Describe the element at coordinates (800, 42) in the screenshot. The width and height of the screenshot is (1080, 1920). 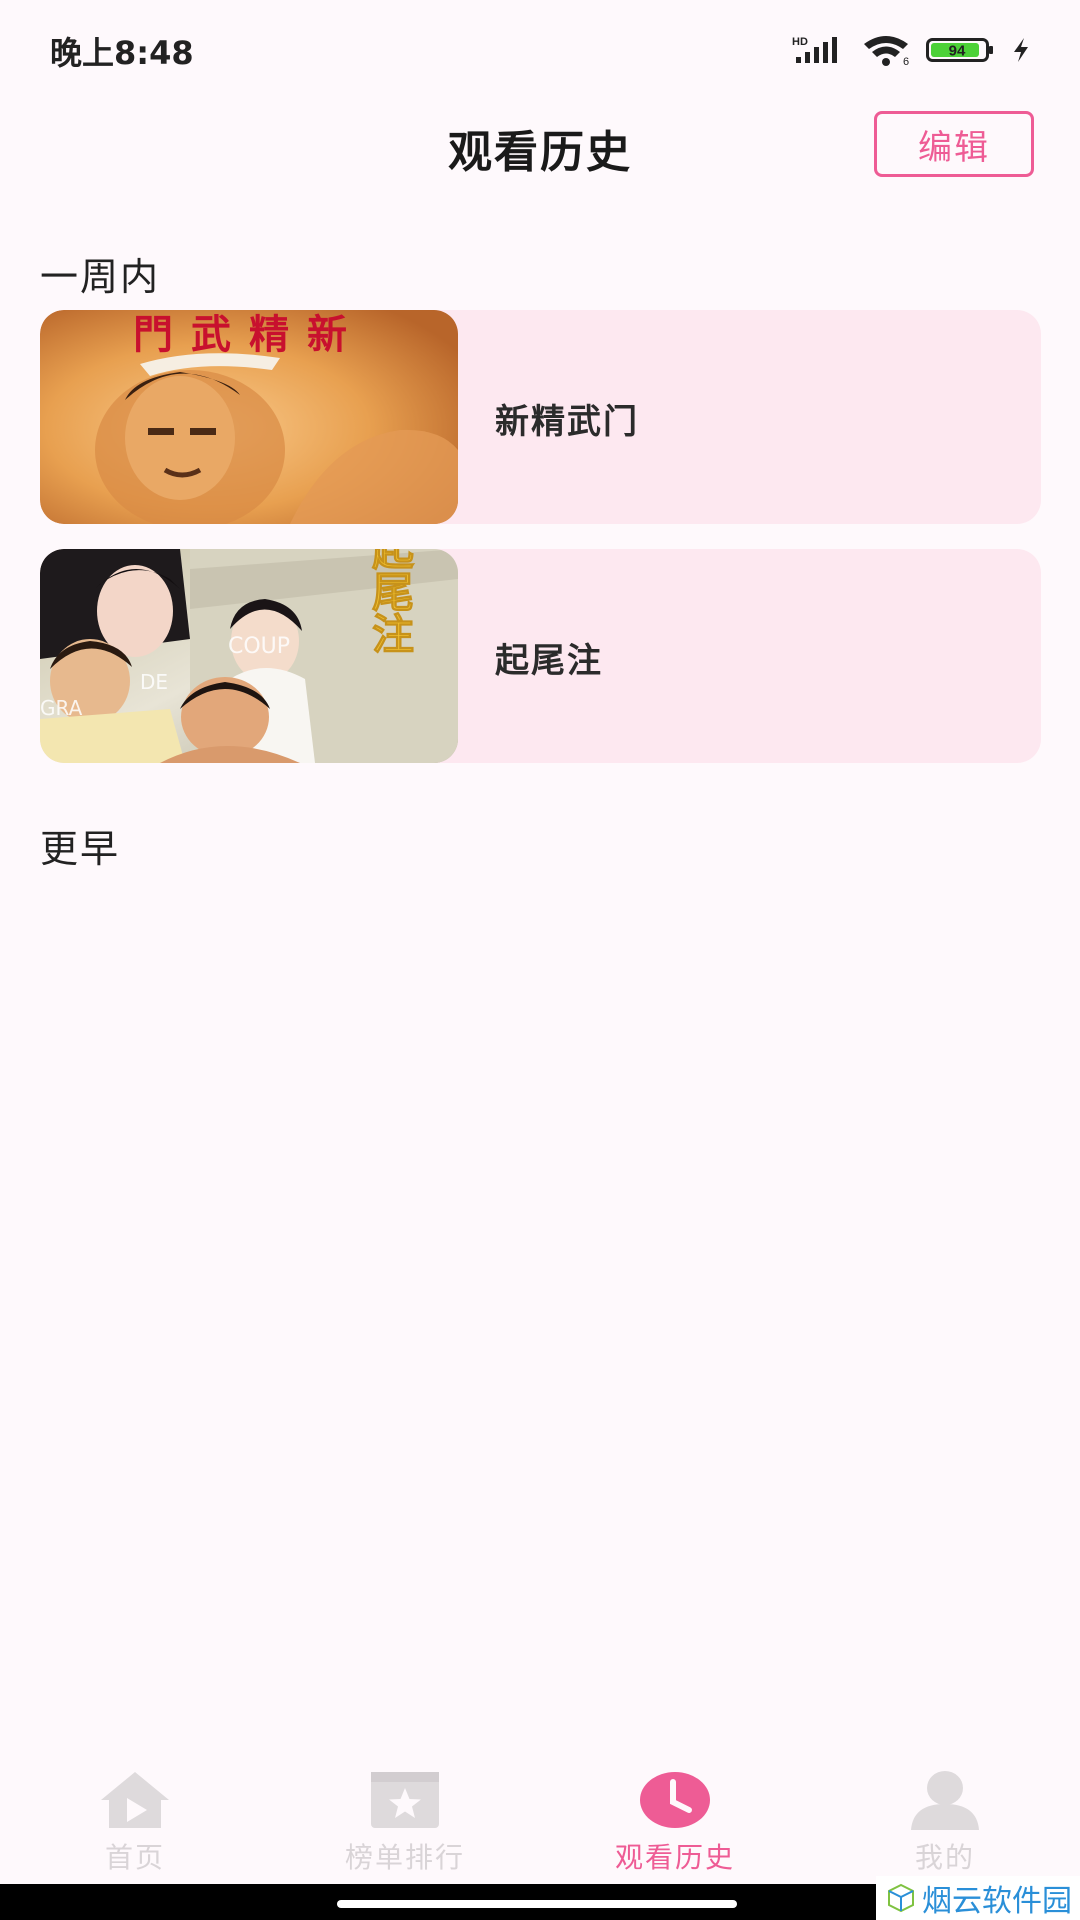
I see `network-label: HD` at that location.